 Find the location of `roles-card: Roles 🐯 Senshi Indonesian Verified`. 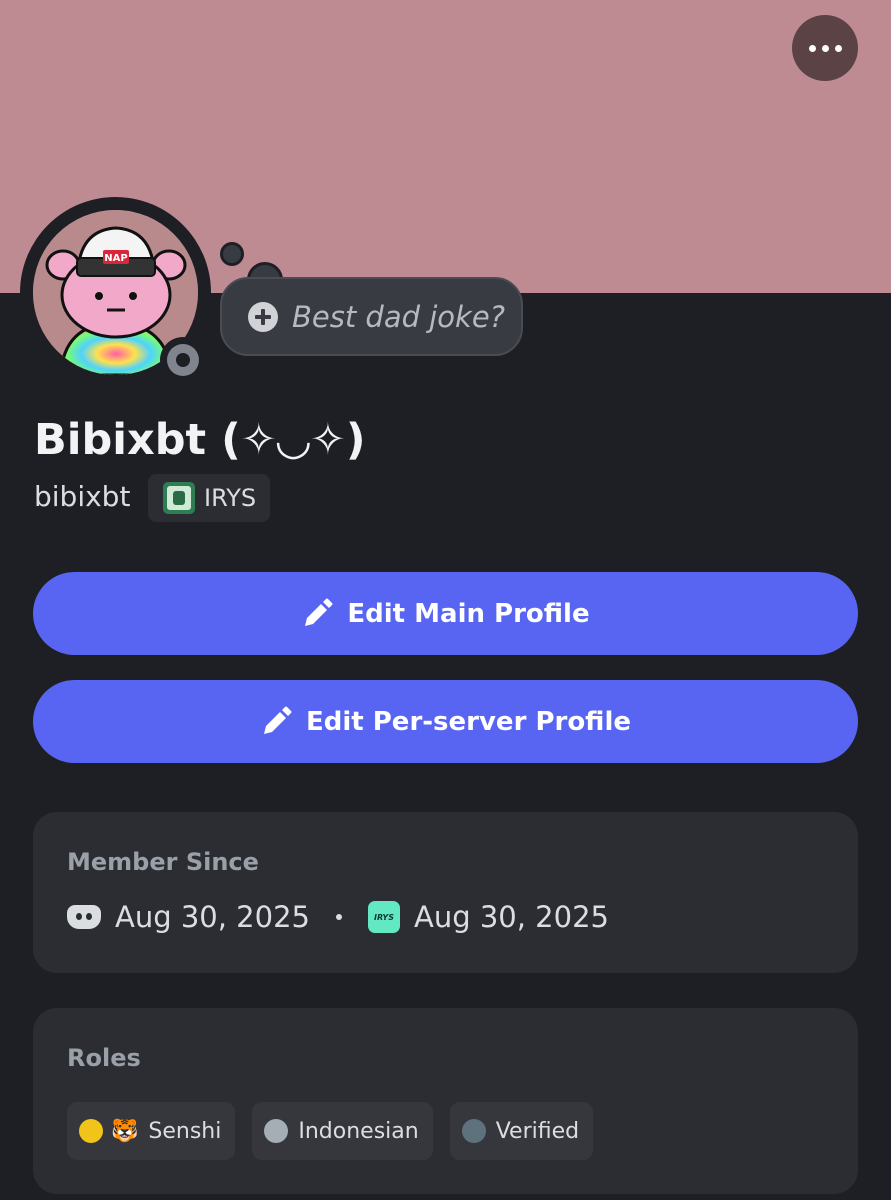

roles-card: Roles 🐯 Senshi Indonesian Verified is located at coordinates (445, 1101).